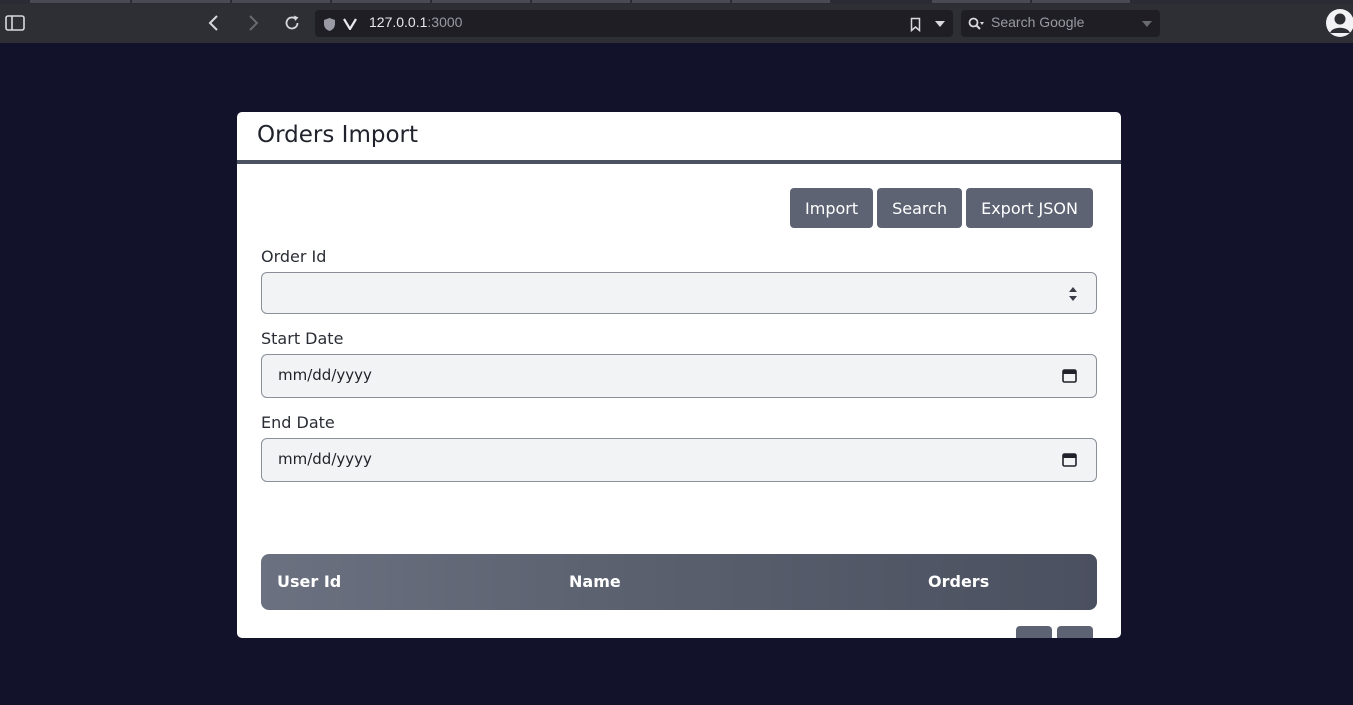  What do you see at coordinates (1054, 632) in the screenshot?
I see `pagination: - +` at bounding box center [1054, 632].